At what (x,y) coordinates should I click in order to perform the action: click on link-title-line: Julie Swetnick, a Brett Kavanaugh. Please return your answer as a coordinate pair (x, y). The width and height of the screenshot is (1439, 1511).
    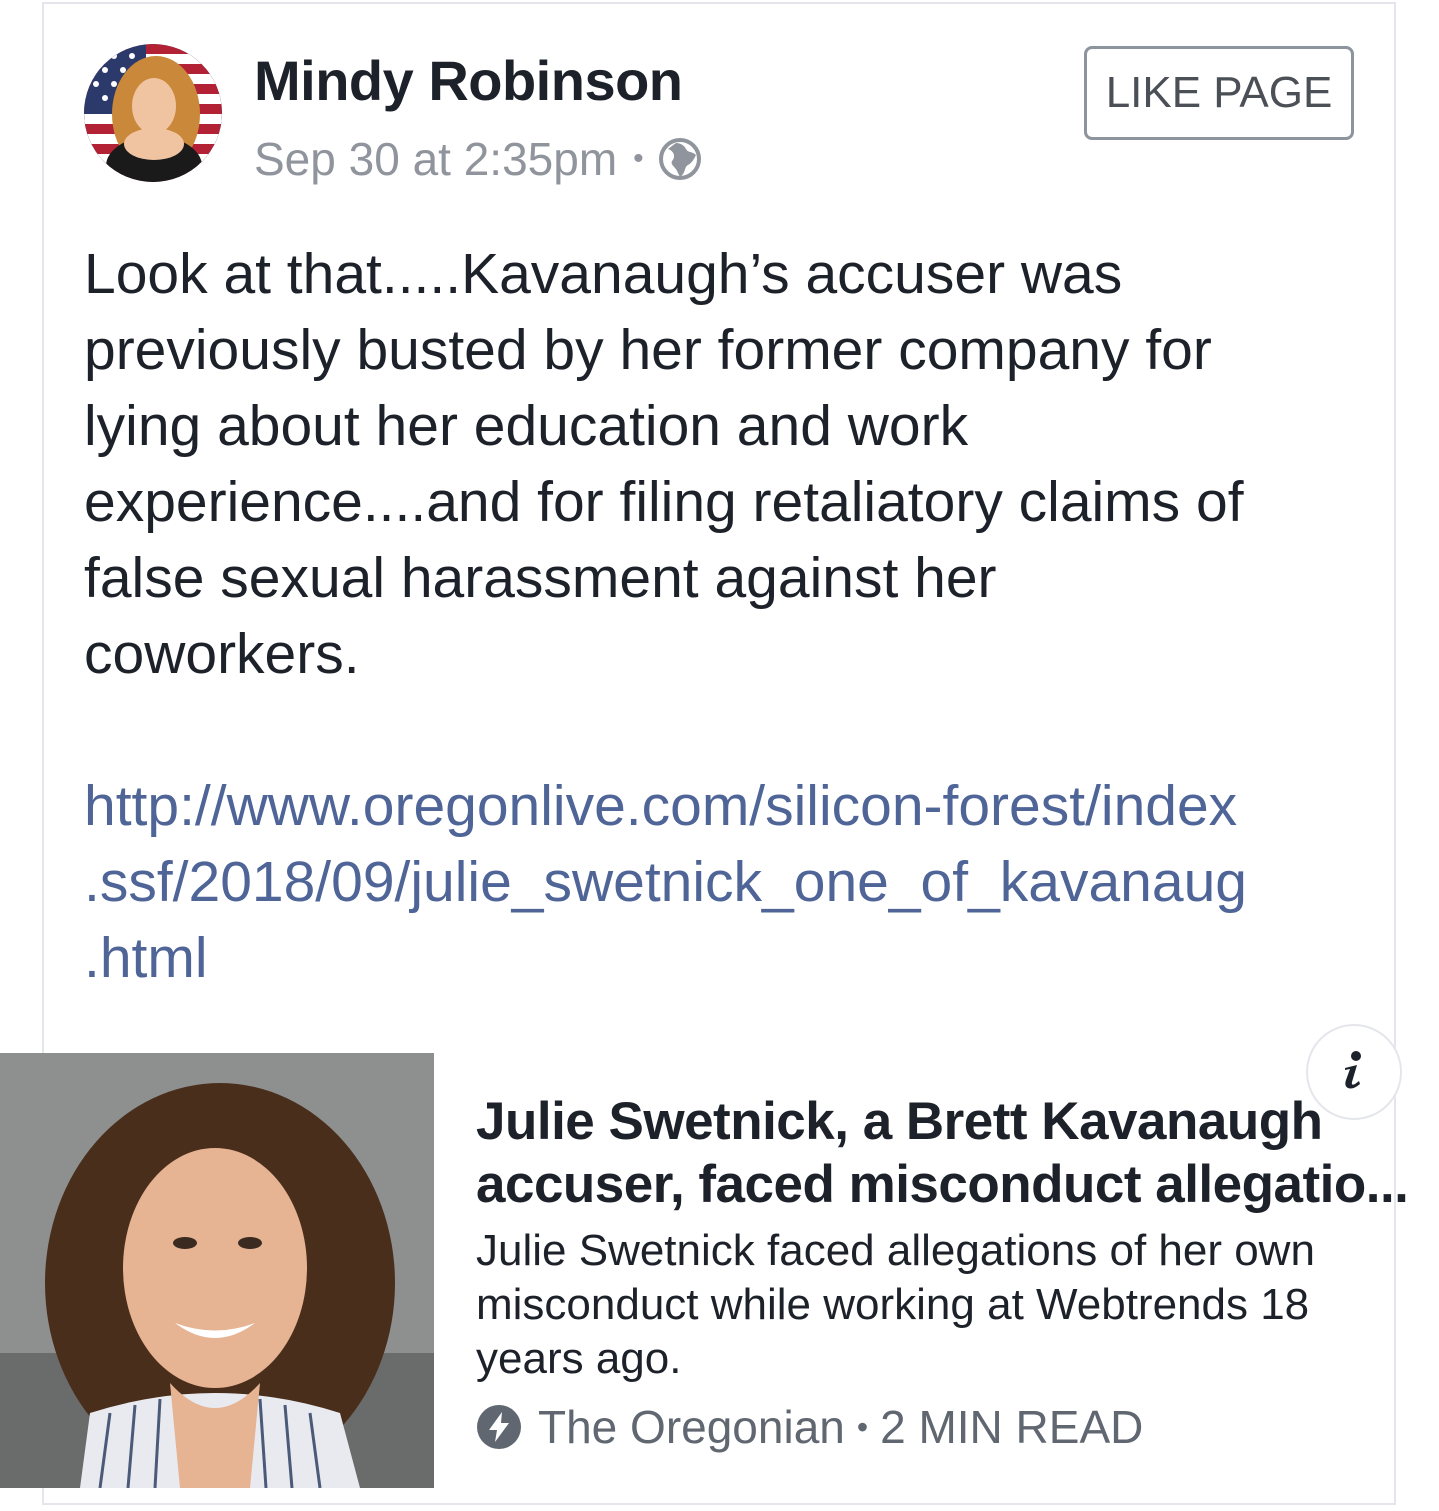
    Looking at the image, I should click on (941, 1121).